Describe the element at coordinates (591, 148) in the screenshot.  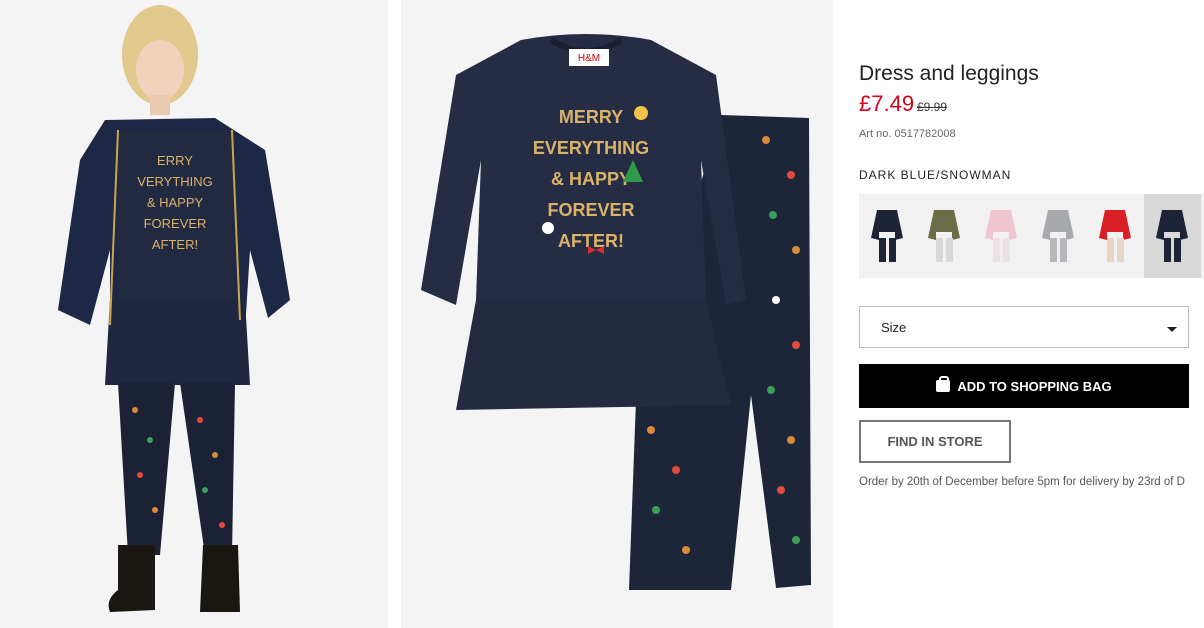
I see `svg-text: EVERYTHING` at that location.